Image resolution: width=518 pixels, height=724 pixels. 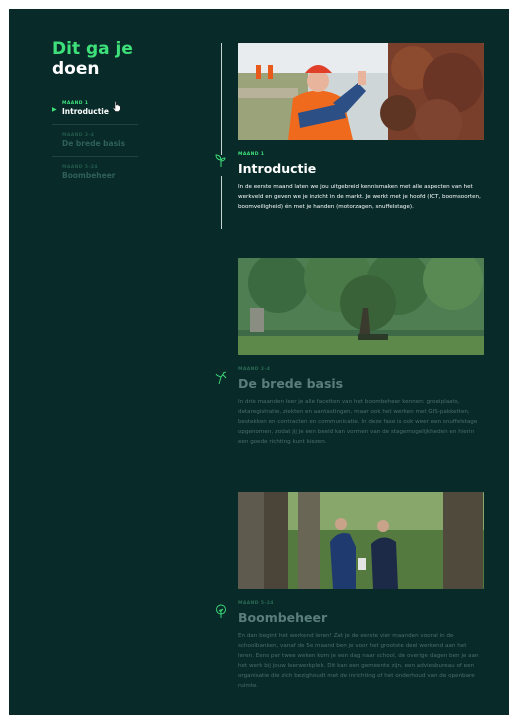 What do you see at coordinates (283, 617) in the screenshot?
I see `section-title: Boombeheer` at bounding box center [283, 617].